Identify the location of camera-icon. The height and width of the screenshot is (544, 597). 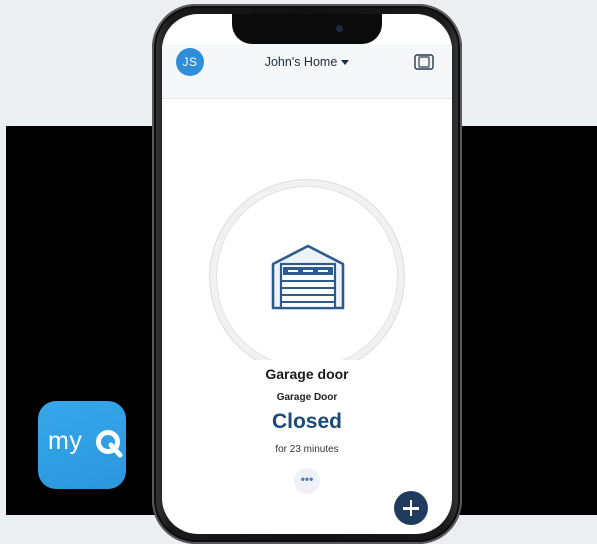
(339, 28).